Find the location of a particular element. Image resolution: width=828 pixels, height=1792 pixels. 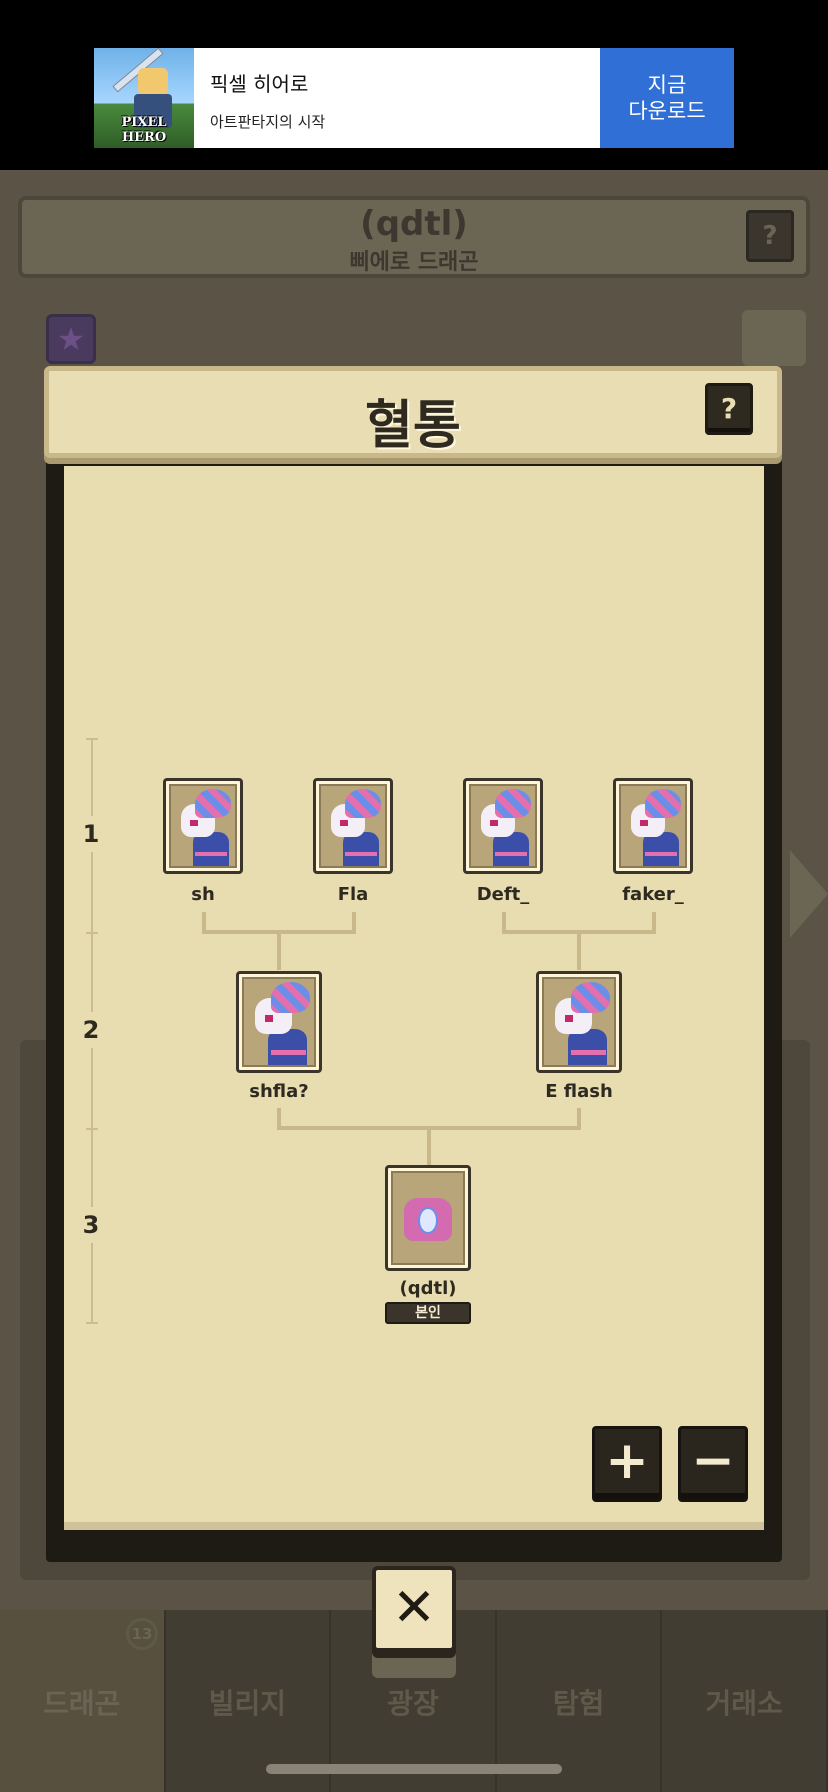

dragon-name: (qdtl) is located at coordinates (414, 224).